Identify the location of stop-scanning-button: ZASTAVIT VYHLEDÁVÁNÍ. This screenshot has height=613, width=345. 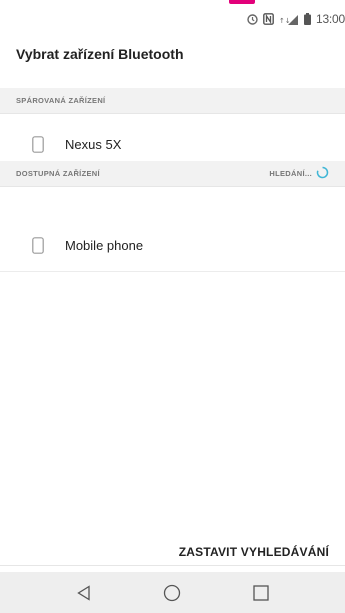
(254, 552).